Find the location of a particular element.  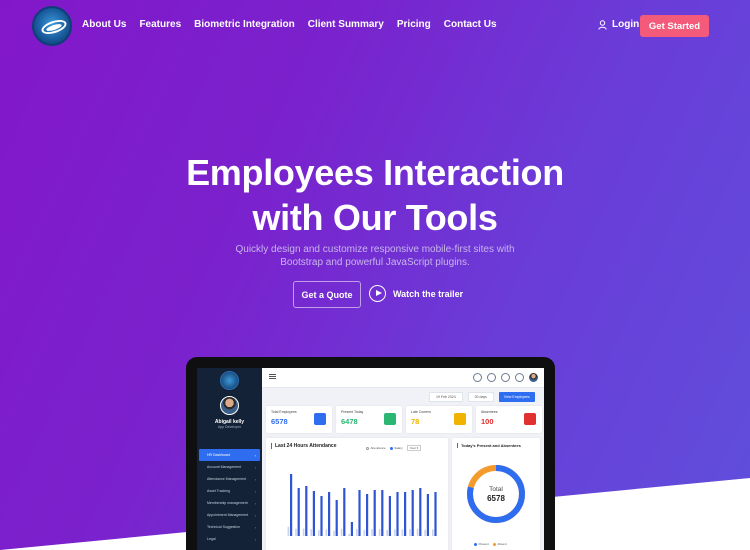

donut-legend: Present Absent is located at coordinates (490, 544).